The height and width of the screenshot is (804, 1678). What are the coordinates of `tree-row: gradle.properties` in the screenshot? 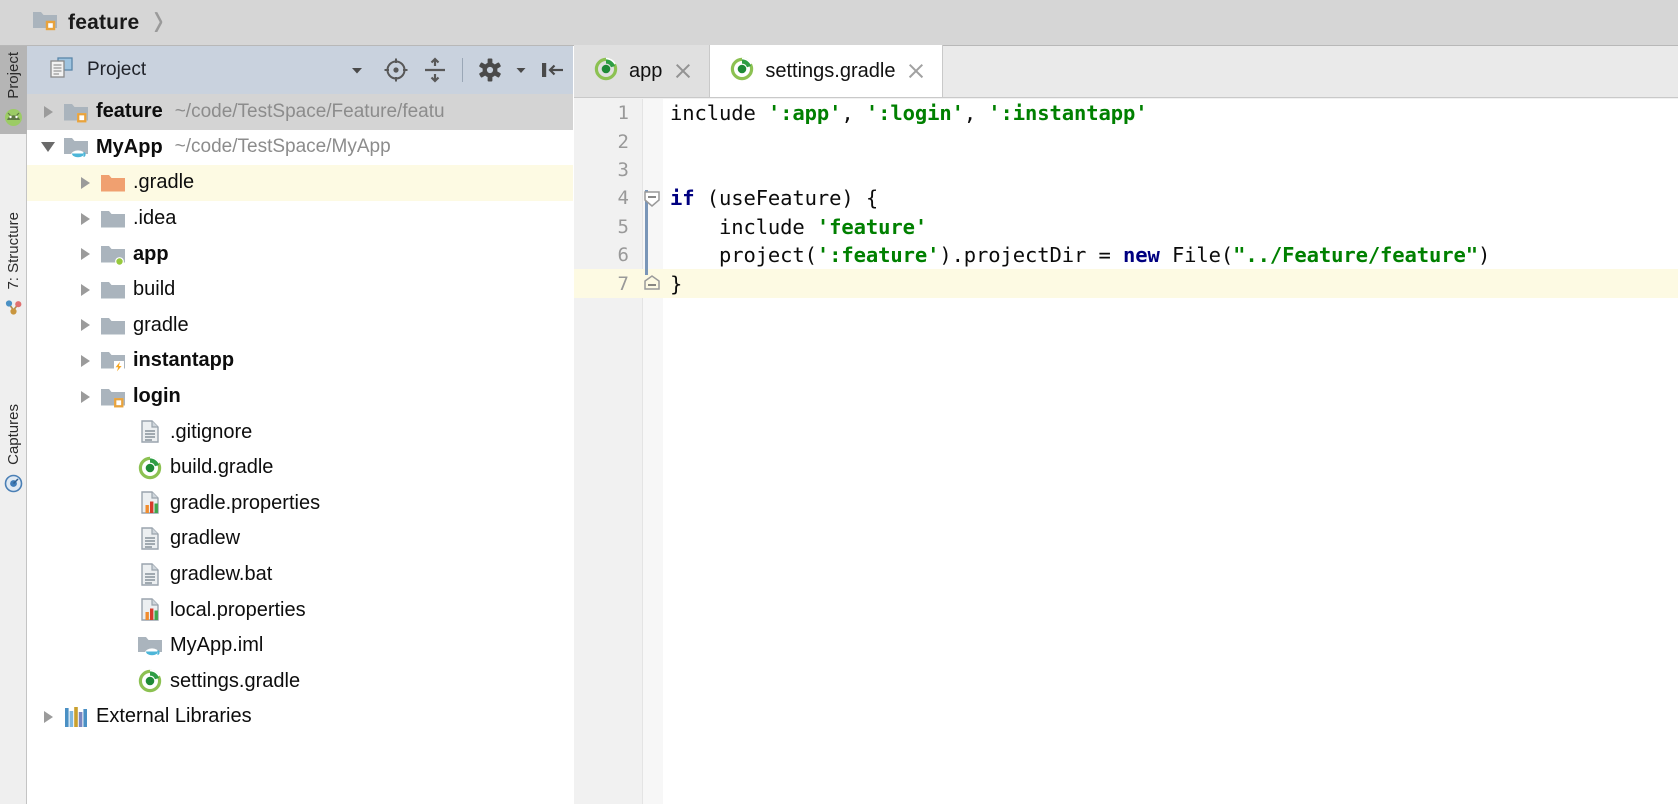 It's located at (300, 504).